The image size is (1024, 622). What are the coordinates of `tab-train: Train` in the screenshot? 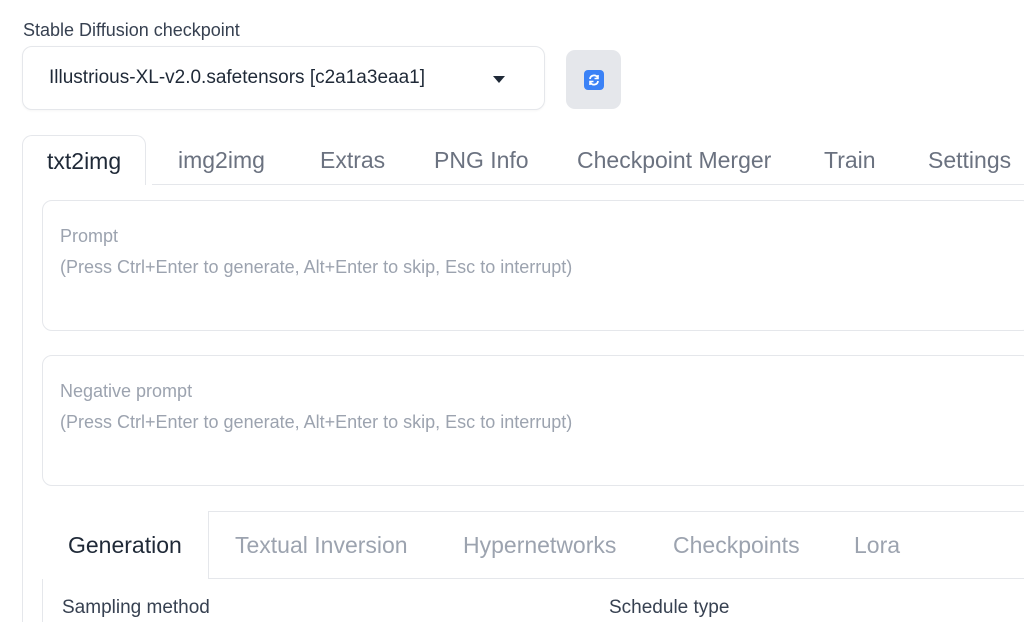 It's located at (850, 160).